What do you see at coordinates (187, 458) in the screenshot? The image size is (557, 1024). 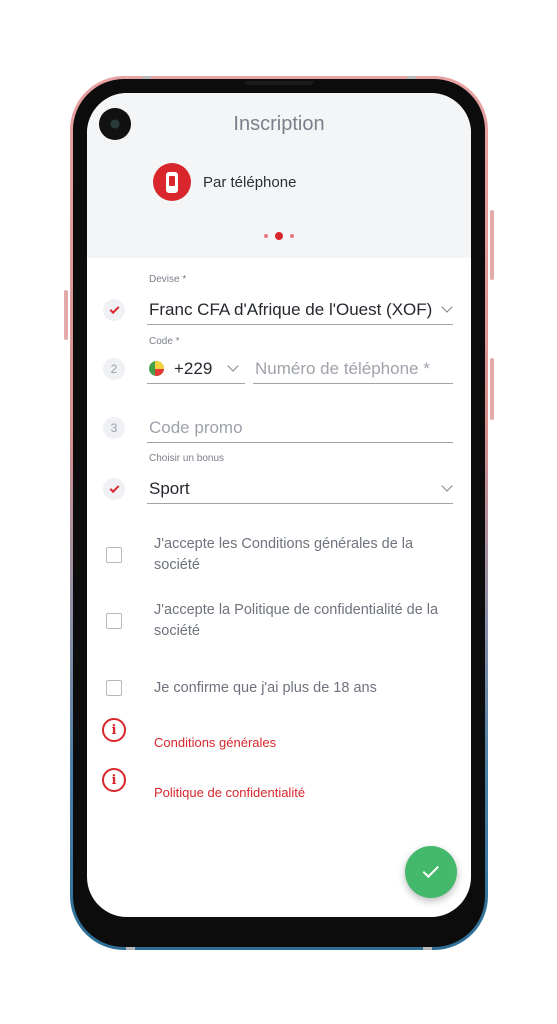 I see `bonus-label: Choisir un bonus` at bounding box center [187, 458].